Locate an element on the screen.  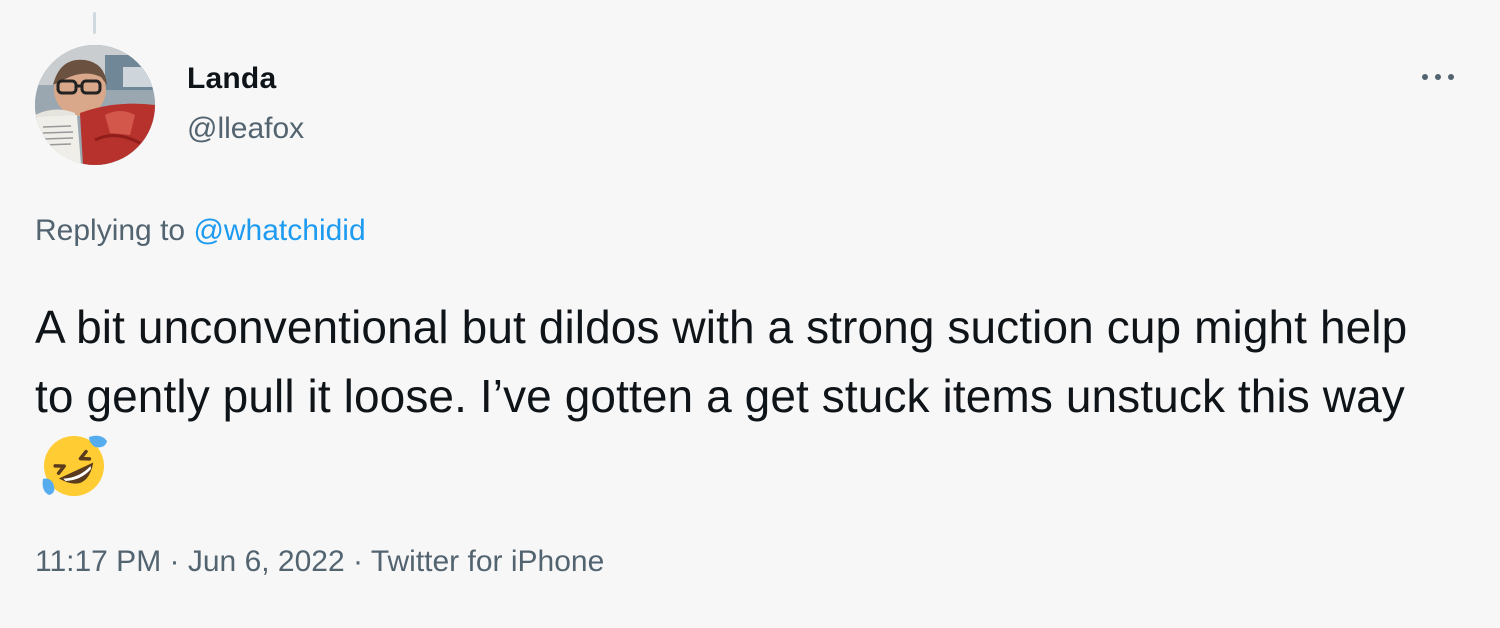
avatar is located at coordinates (95, 105).